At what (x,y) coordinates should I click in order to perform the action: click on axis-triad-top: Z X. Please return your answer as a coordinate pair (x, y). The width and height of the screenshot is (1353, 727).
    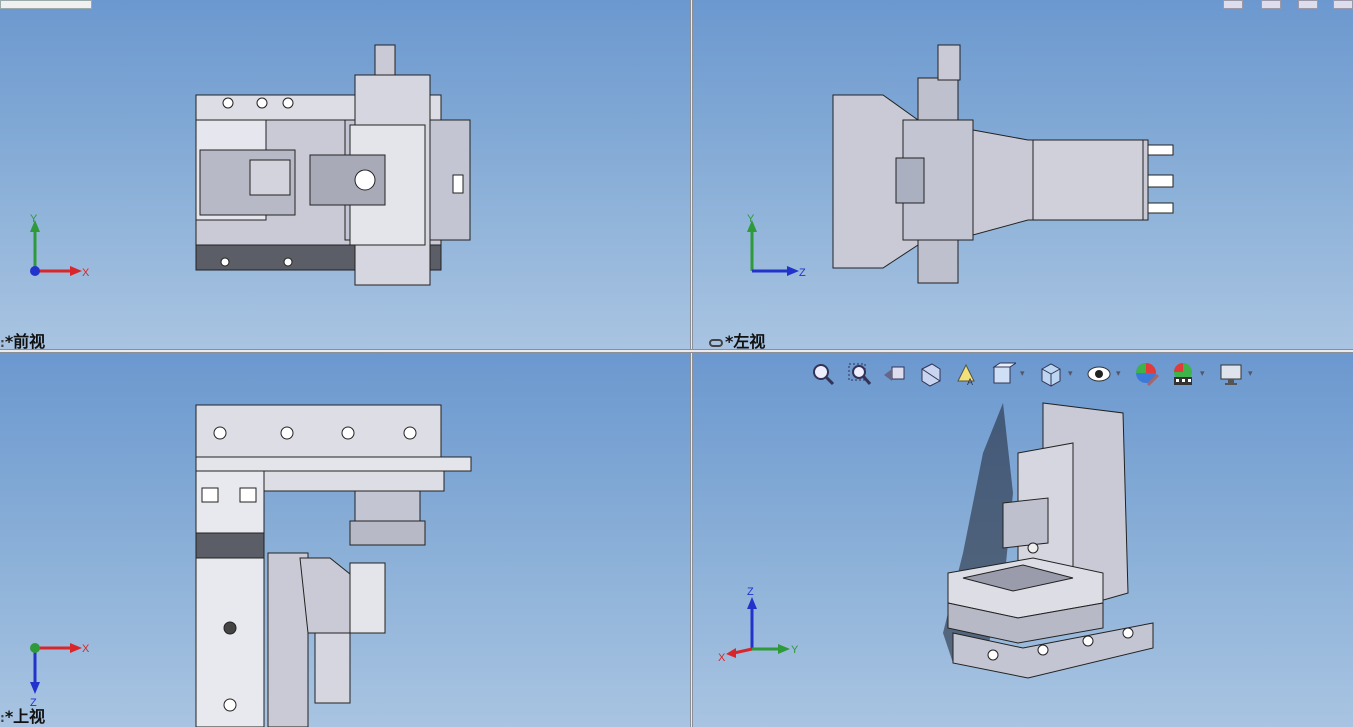
    Looking at the image, I should click on (60, 675).